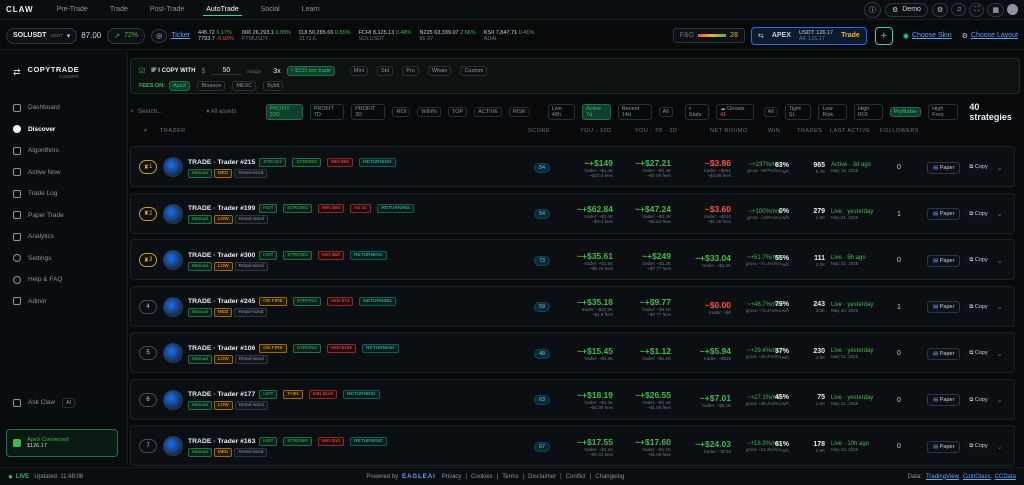  What do you see at coordinates (63, 194) in the screenshot?
I see `sidebar-item-trade-log: Trade Log` at bounding box center [63, 194].